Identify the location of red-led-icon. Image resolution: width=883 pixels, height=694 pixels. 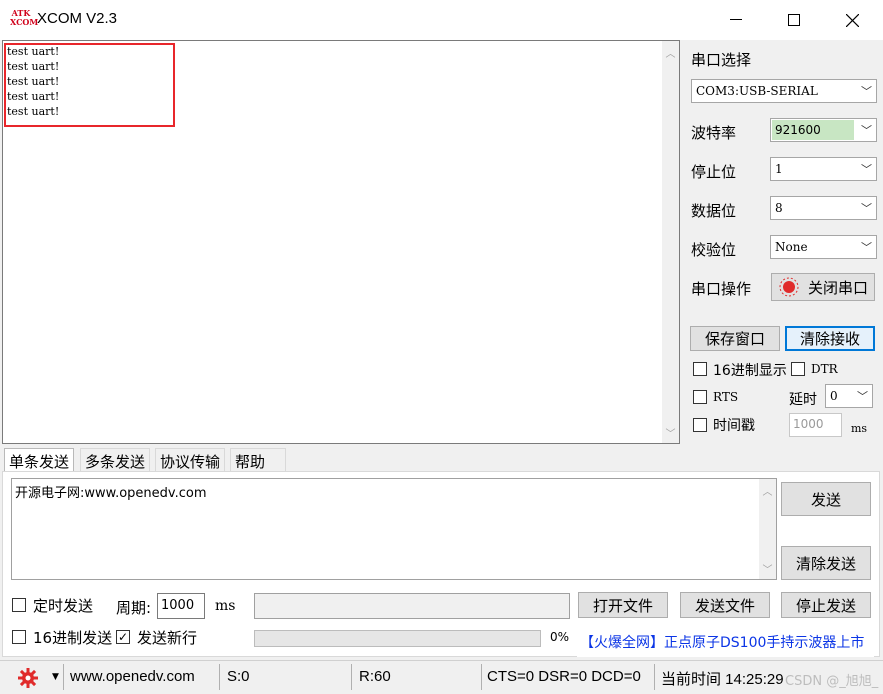
(789, 287).